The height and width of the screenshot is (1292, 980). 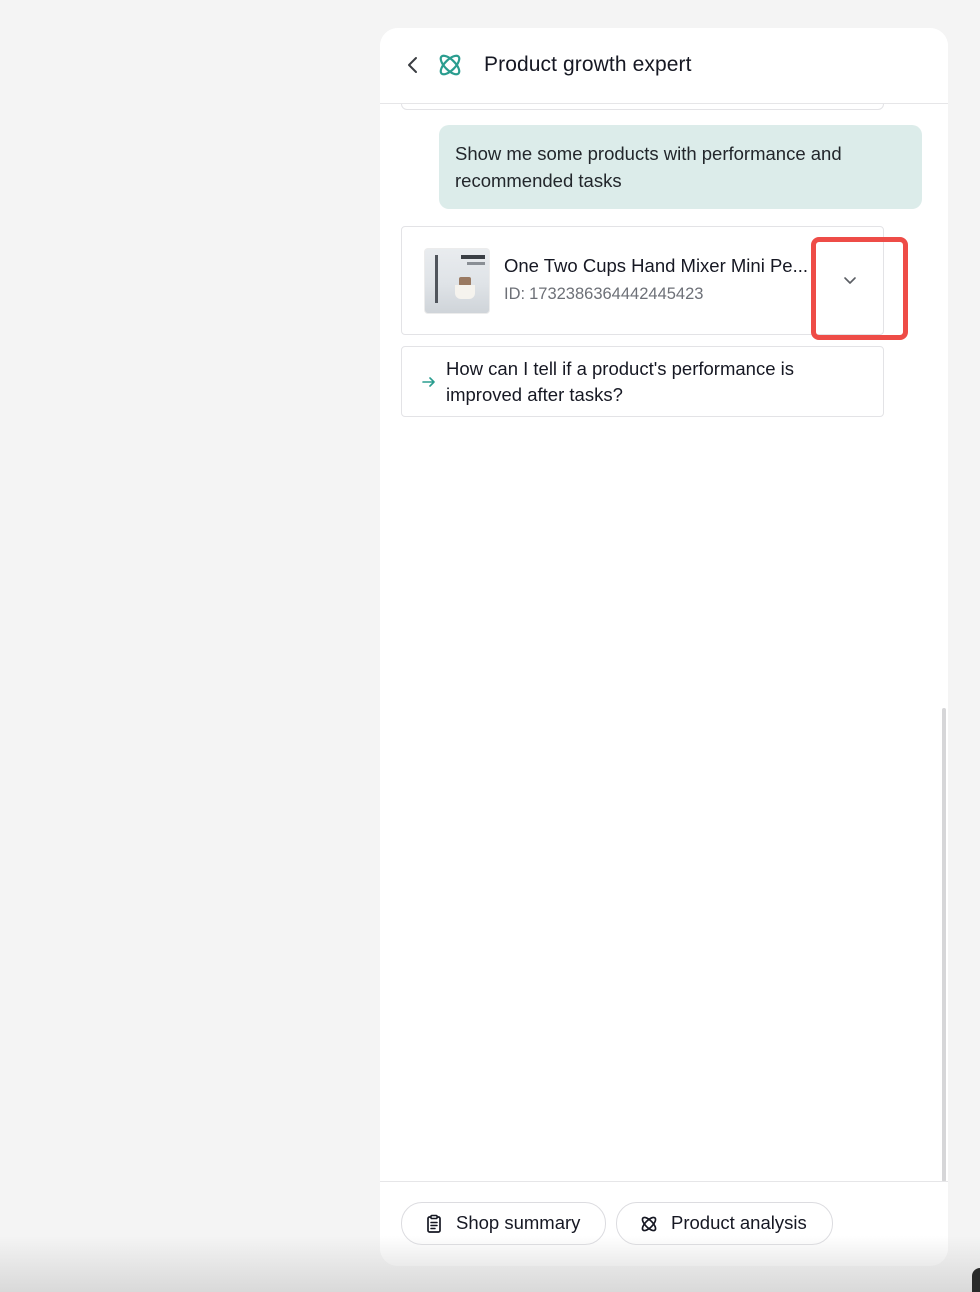 I want to click on chevron-left-icon, so click(x=412, y=65).